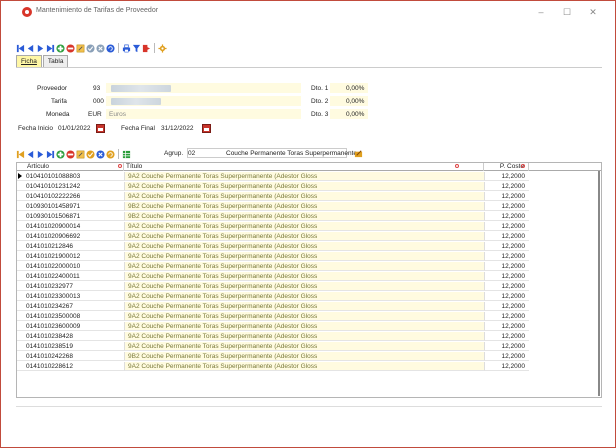  I want to click on cell-articulo: 0141010234267, so click(74, 306).